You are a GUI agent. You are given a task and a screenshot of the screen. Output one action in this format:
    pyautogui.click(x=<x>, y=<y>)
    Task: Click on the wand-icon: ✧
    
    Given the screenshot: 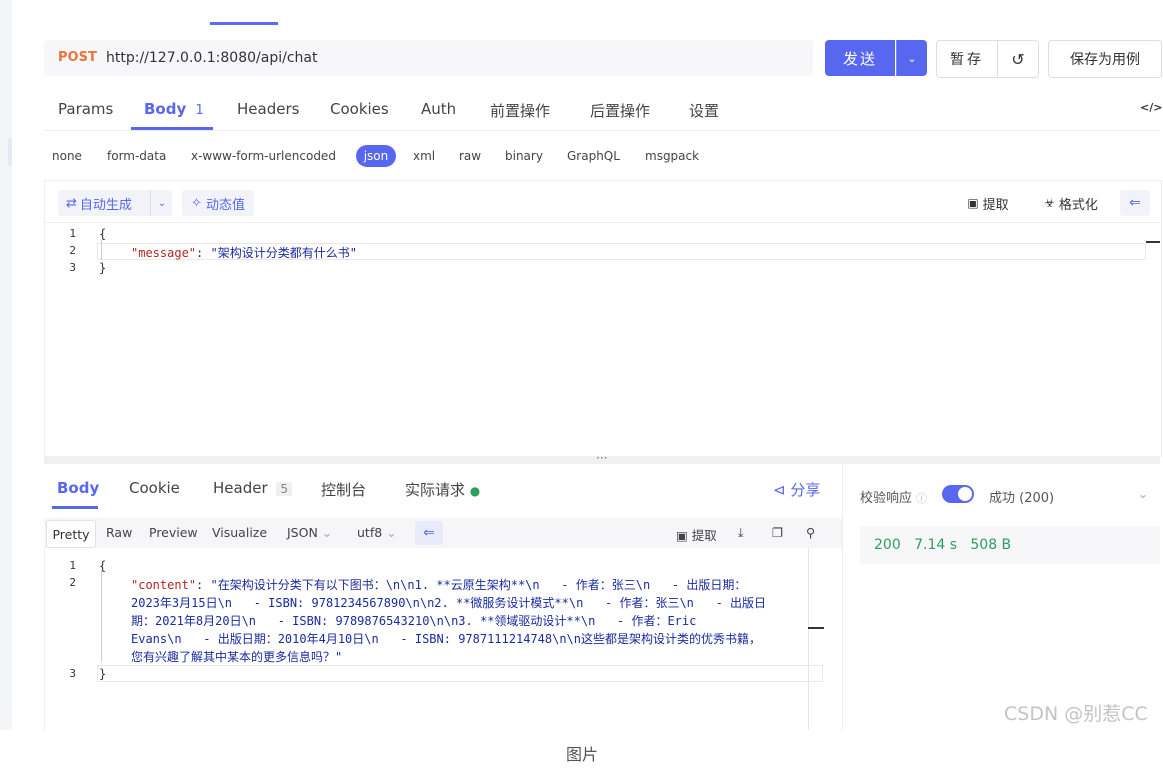 What is the action you would take?
    pyautogui.click(x=196, y=203)
    